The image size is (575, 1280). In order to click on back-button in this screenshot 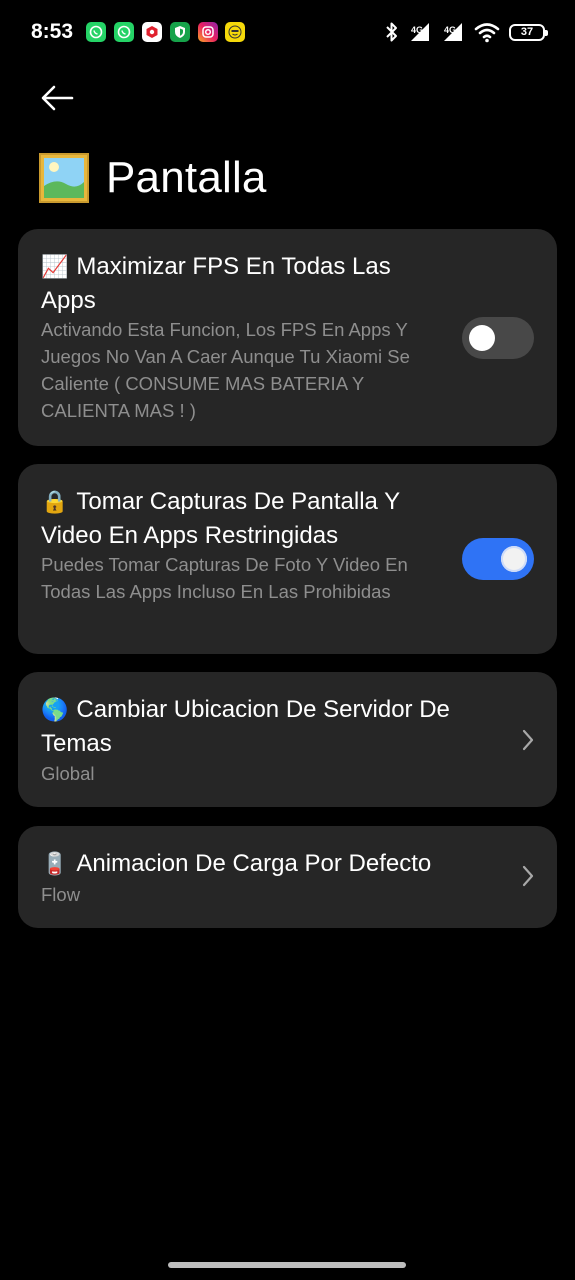, I will do `click(58, 98)`.